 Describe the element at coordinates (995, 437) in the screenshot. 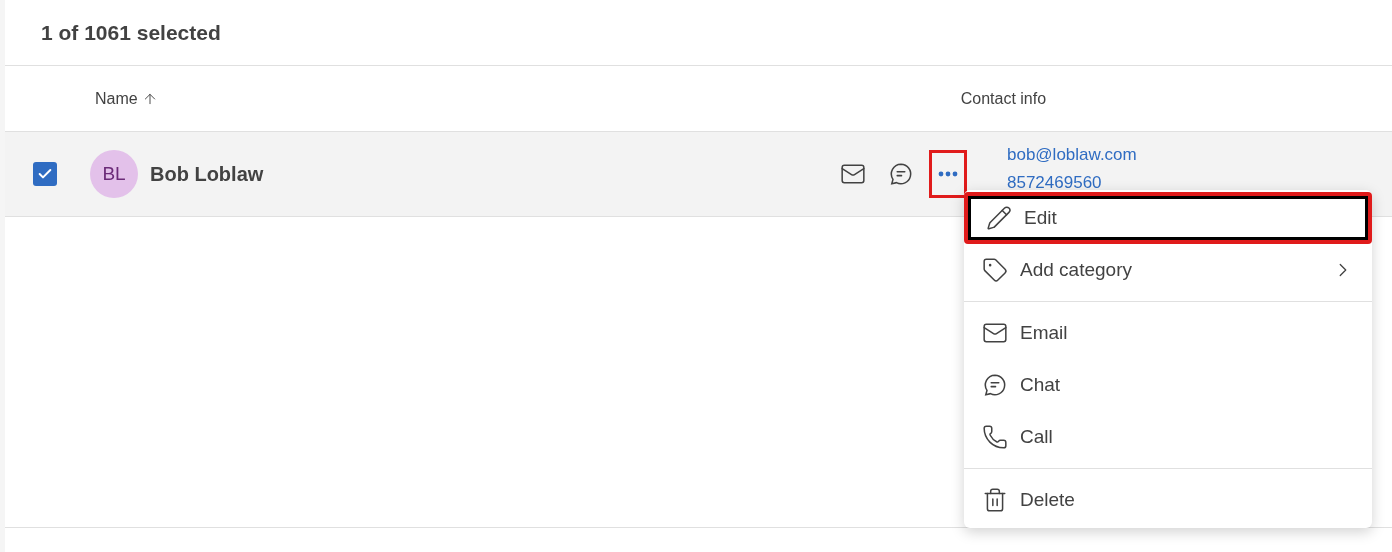

I see `phone-icon` at that location.